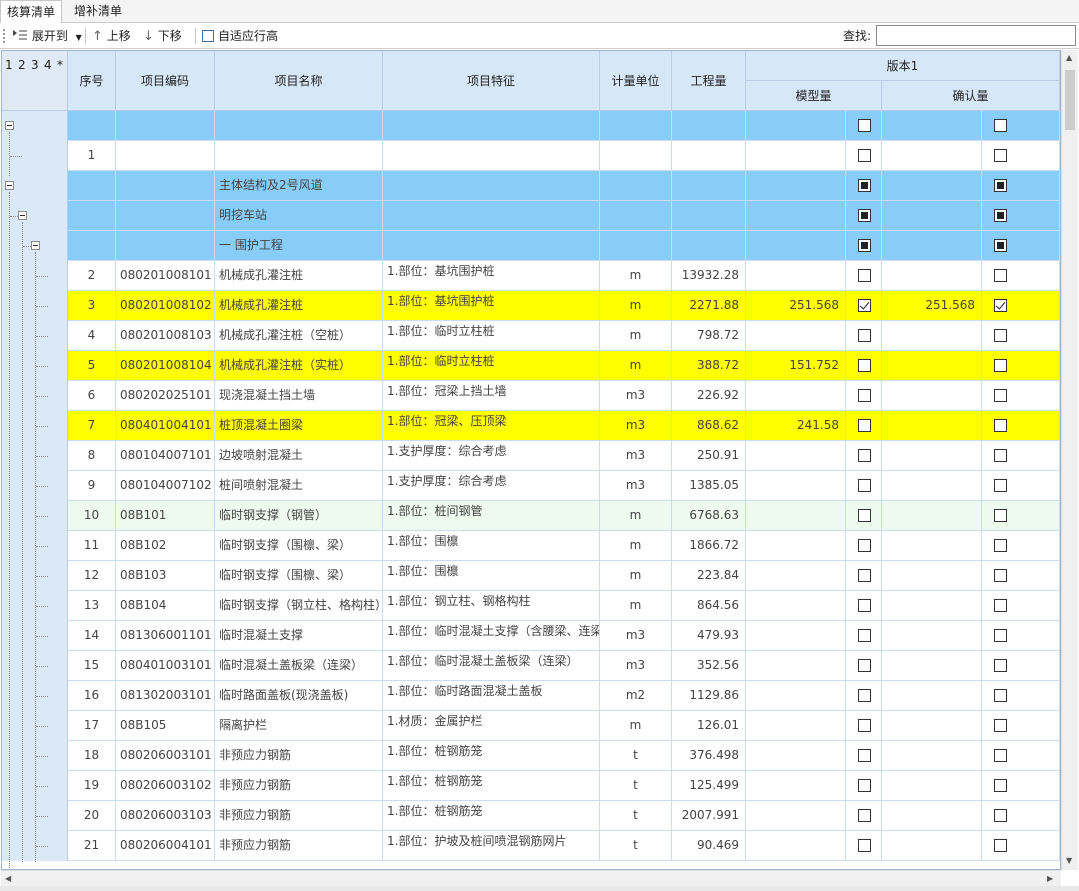  What do you see at coordinates (165, 516) in the screenshot?
I see `cell-code: 08B101` at bounding box center [165, 516].